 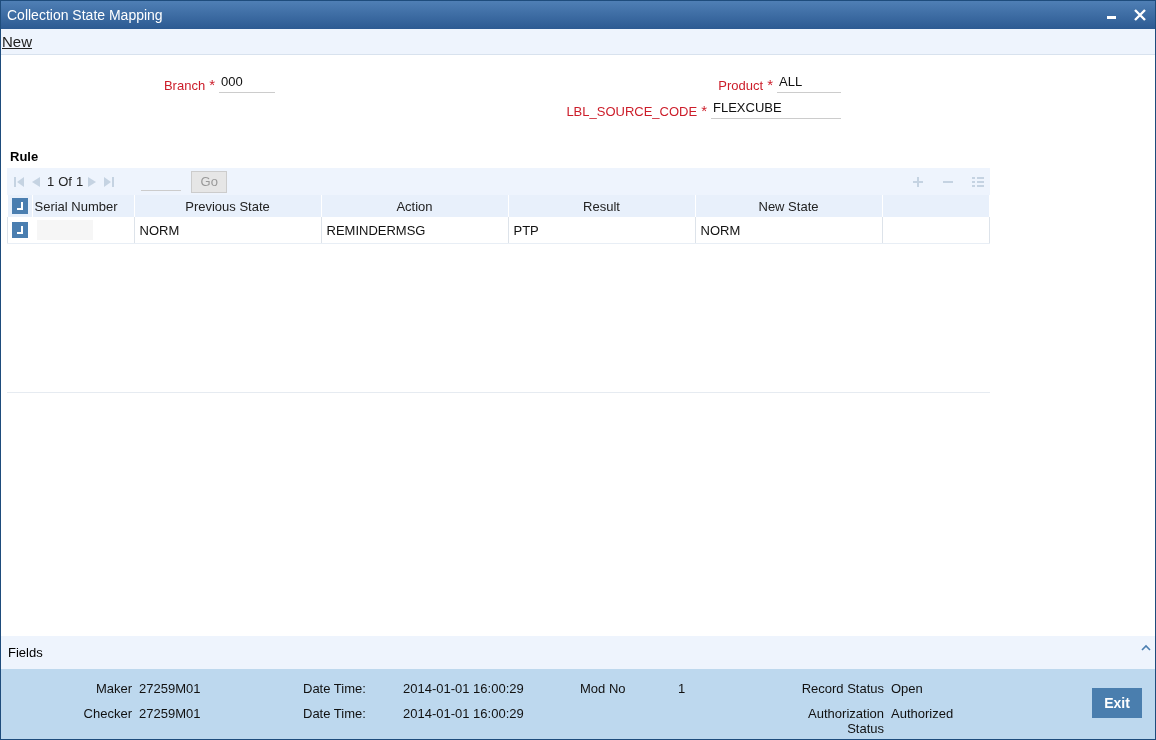 I want to click on audit-value: 1, so click(x=682, y=688).